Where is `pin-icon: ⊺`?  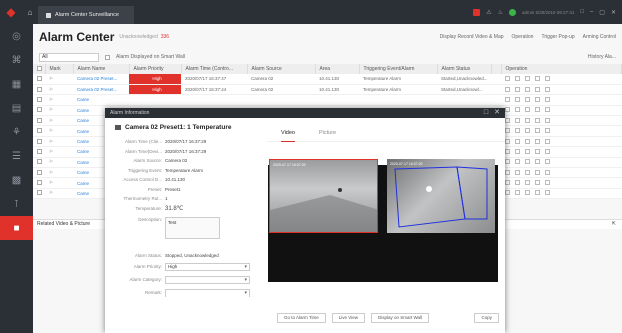 pin-icon: ⊺ is located at coordinates (16, 204).